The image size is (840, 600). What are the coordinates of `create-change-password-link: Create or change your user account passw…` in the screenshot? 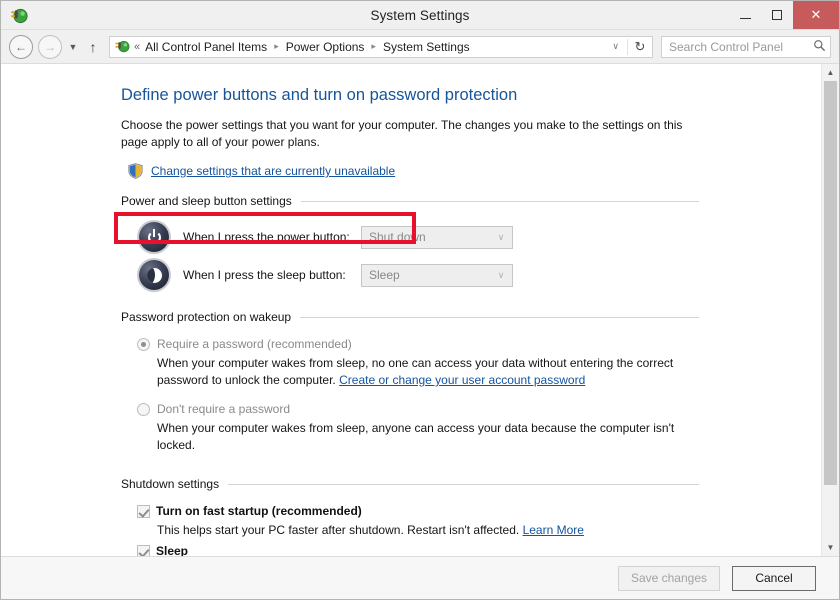 It's located at (462, 380).